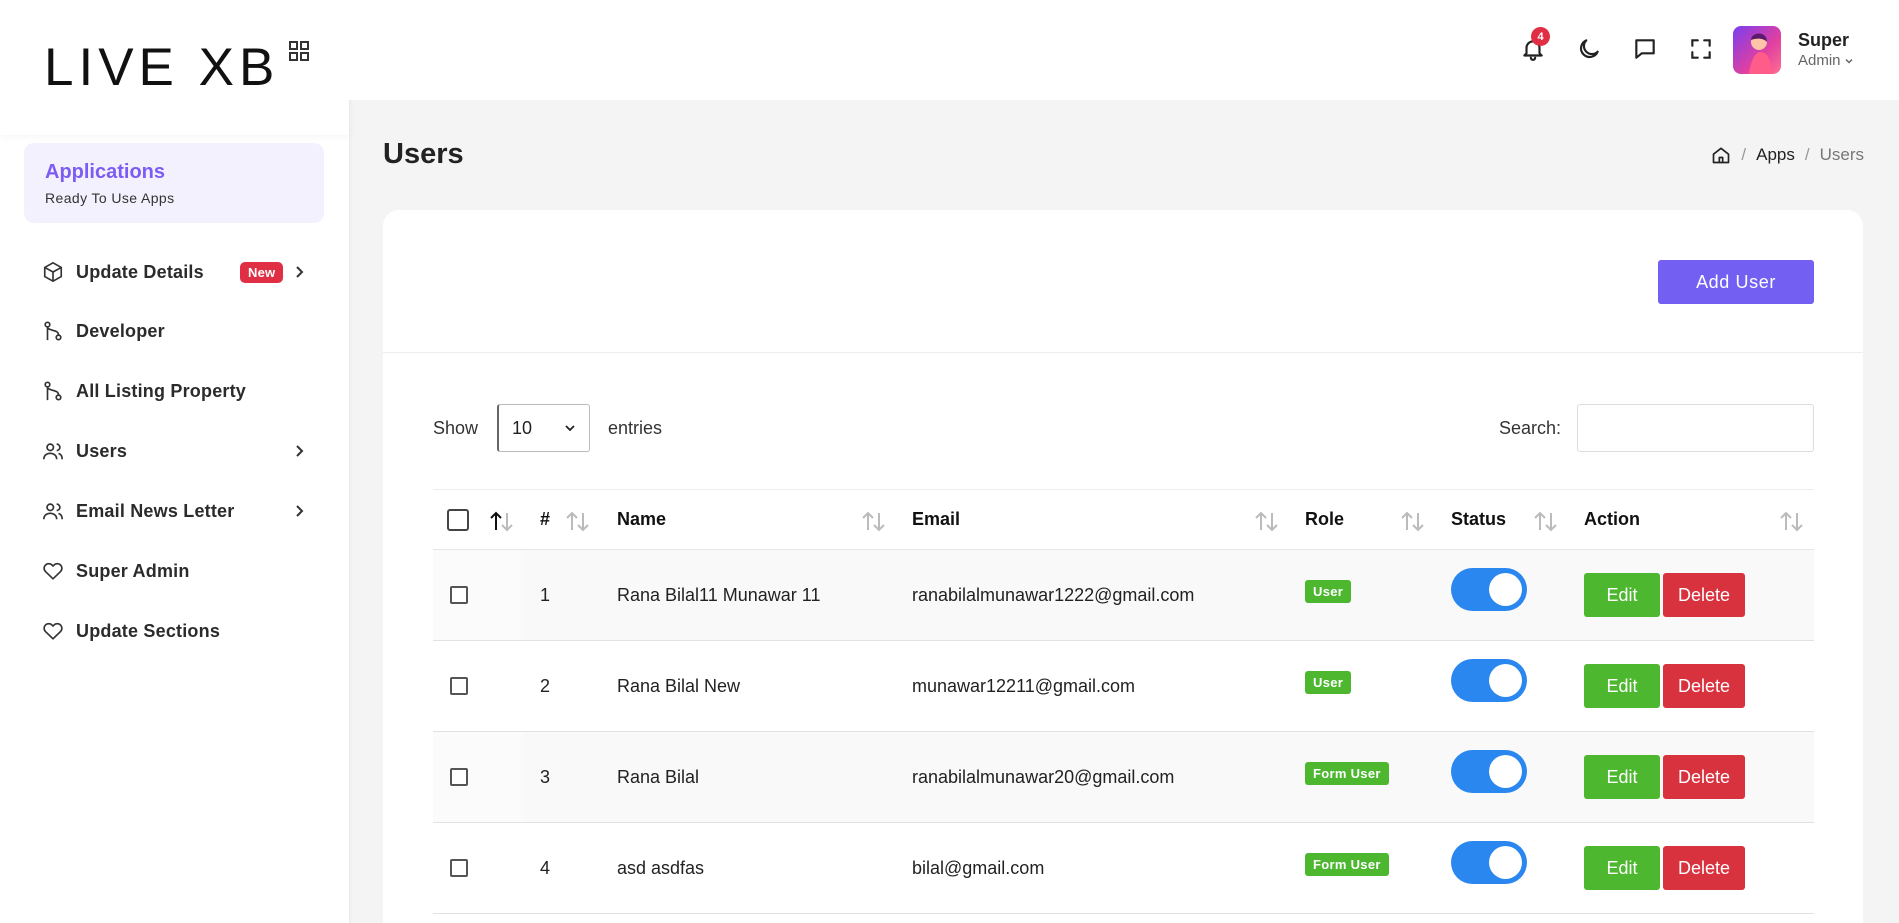 The image size is (1899, 923). I want to click on git-branch-icon, so click(53, 331).